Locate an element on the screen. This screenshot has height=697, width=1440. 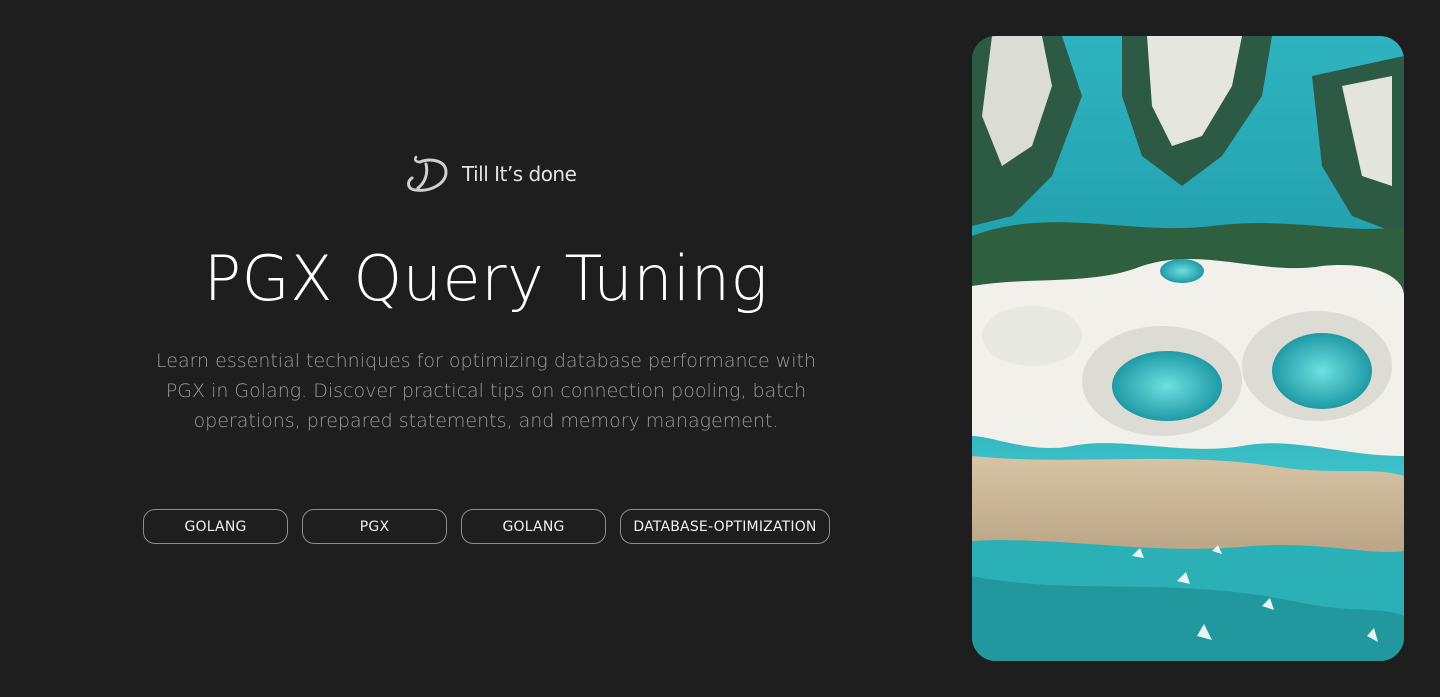
page-title: PGX Query Tuning is located at coordinates (486, 278).